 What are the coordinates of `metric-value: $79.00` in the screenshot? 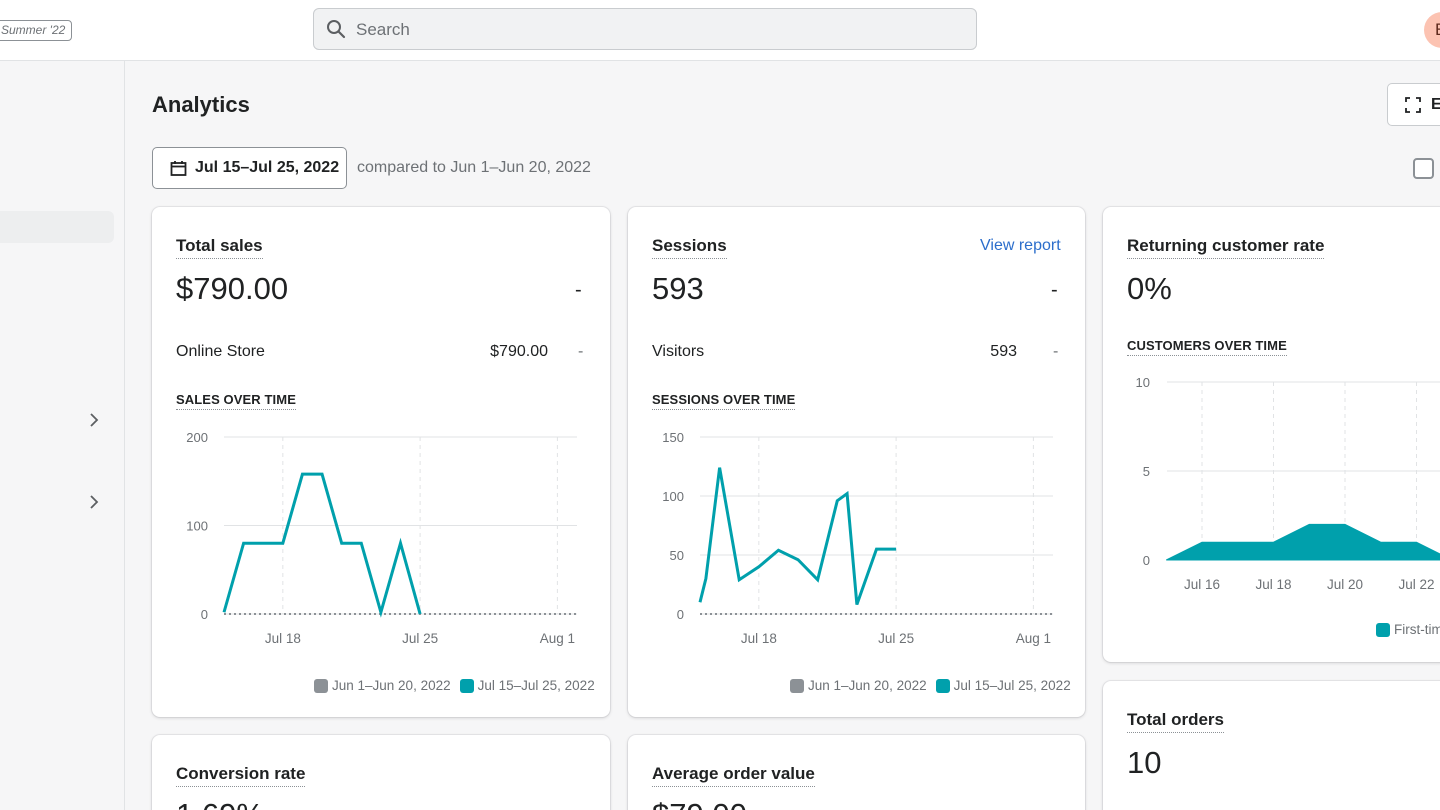 It's located at (699, 803).